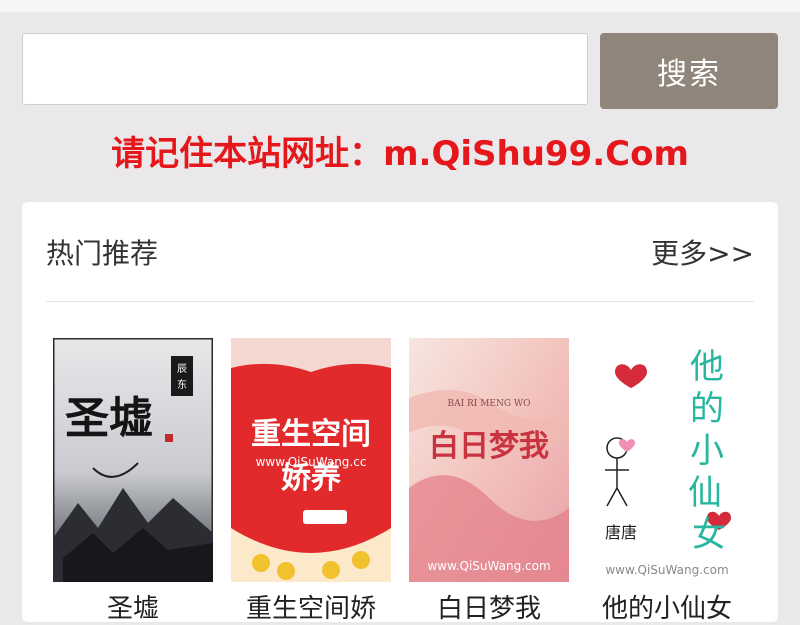 This screenshot has height=625, width=800. What do you see at coordinates (707, 451) in the screenshot?
I see `cover-char-3: 小` at bounding box center [707, 451].